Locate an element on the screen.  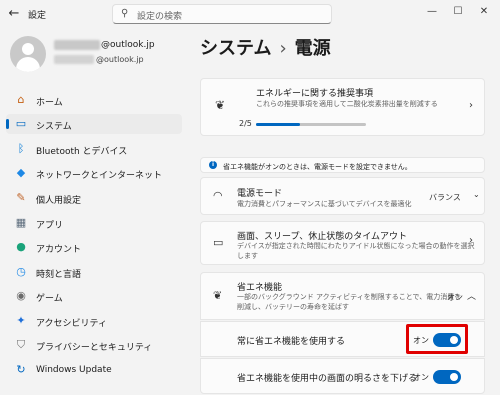
sidebar-item-privacy: ⛉ プライバシーとセキュリティ is located at coordinates (94, 345).